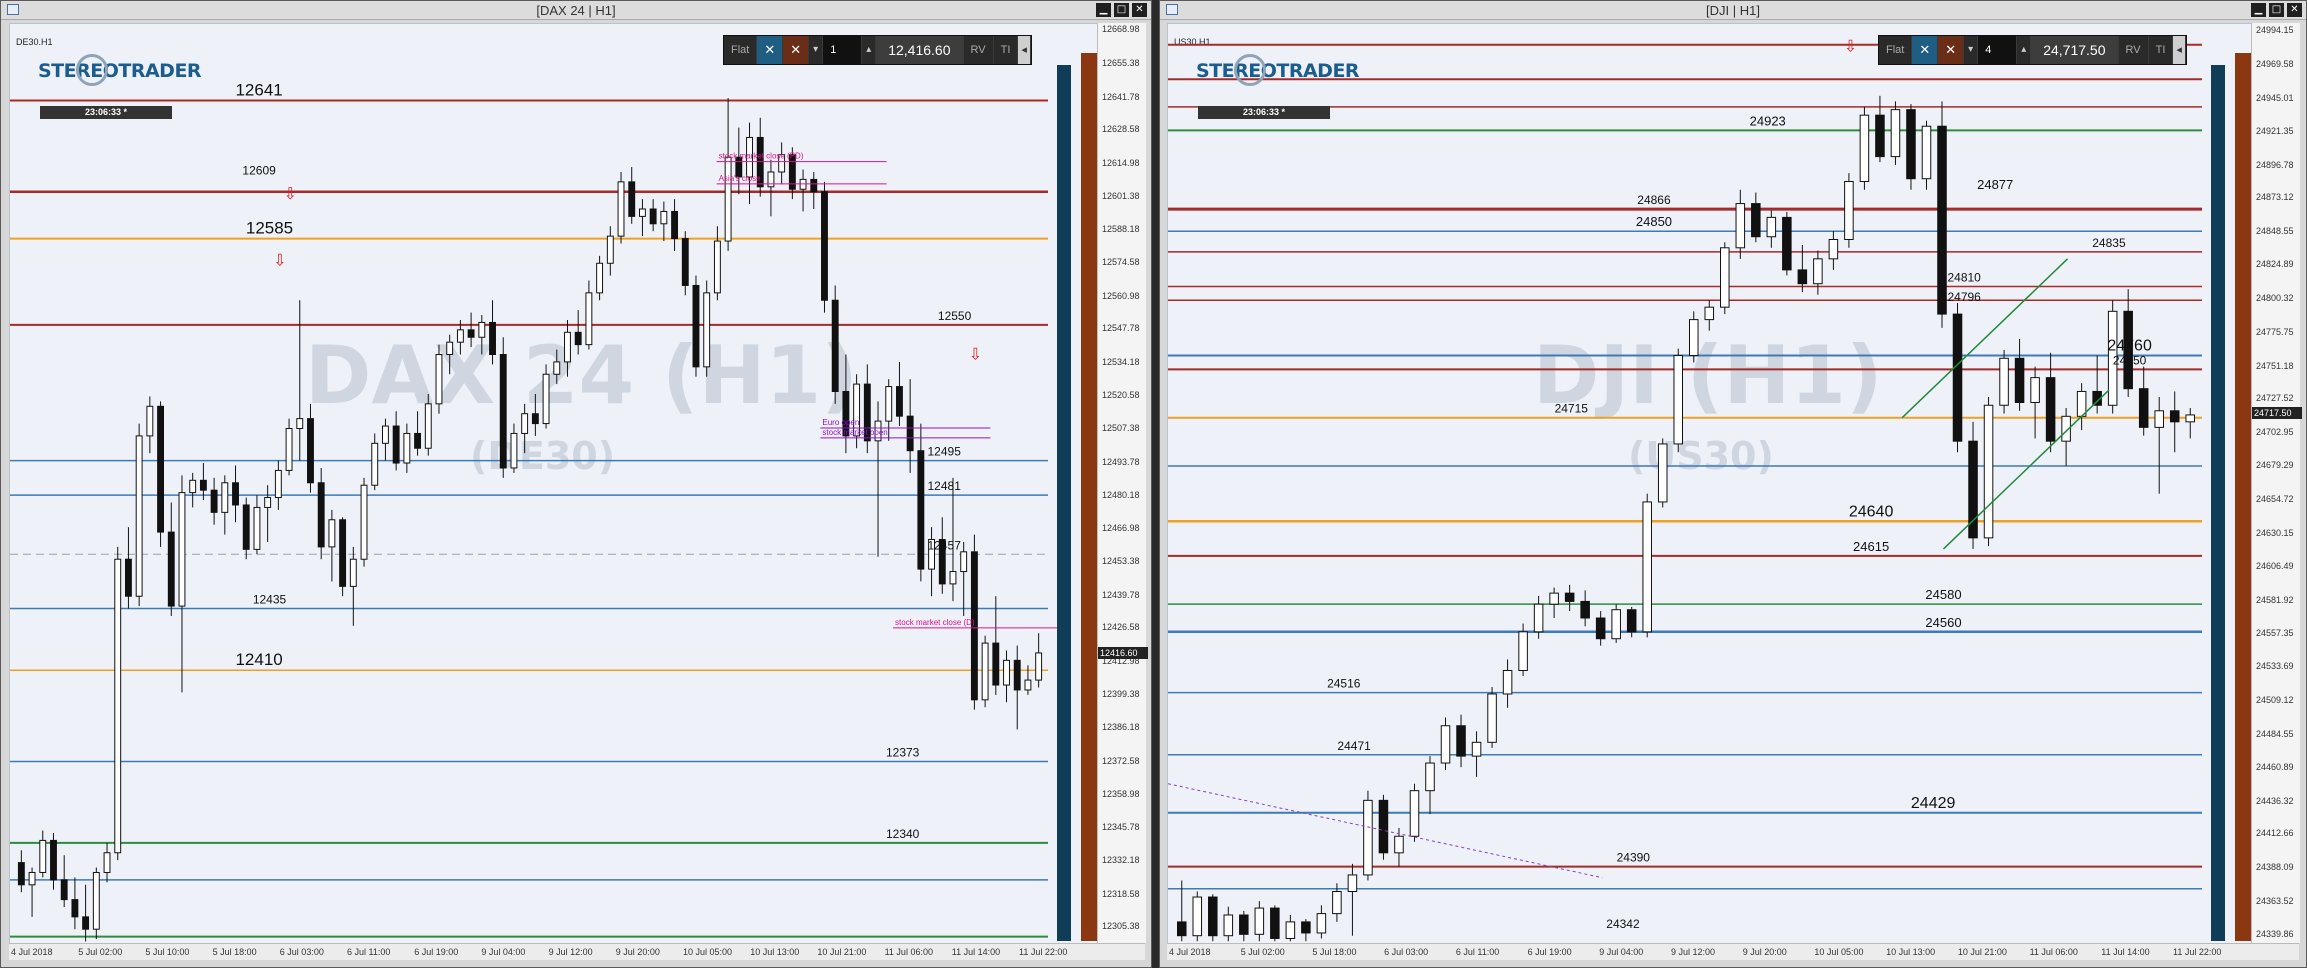 The image size is (2307, 968). I want to click on dji-lot-size-input: 4, so click(1998, 50).